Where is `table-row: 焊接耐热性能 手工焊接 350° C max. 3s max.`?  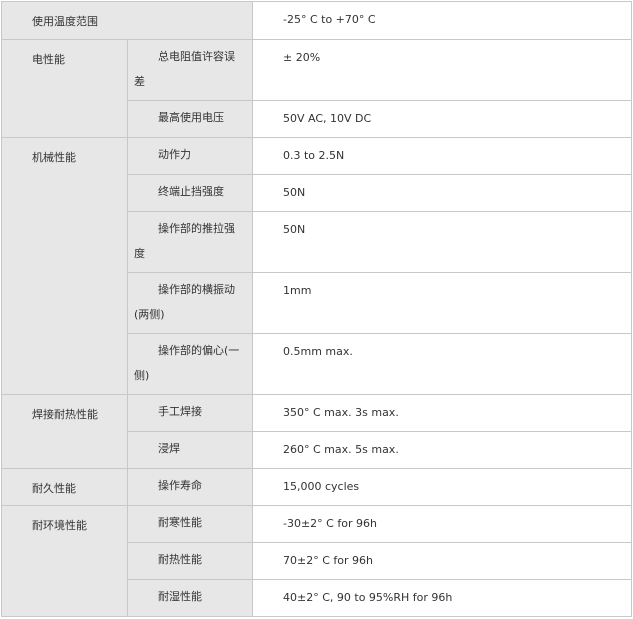 table-row: 焊接耐热性能 手工焊接 350° C max. 3s max. is located at coordinates (316, 431).